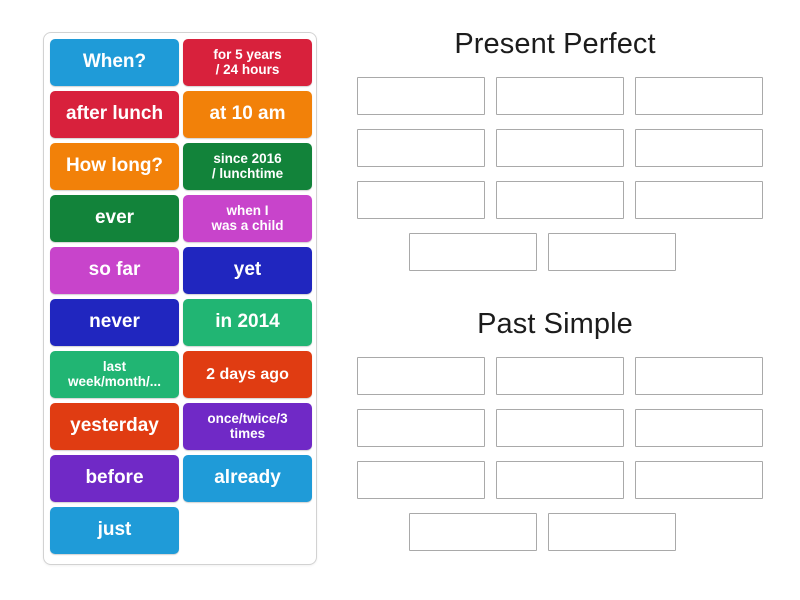 The width and height of the screenshot is (800, 600). What do you see at coordinates (247, 374) in the screenshot?
I see `word-tile: 2 days ago` at bounding box center [247, 374].